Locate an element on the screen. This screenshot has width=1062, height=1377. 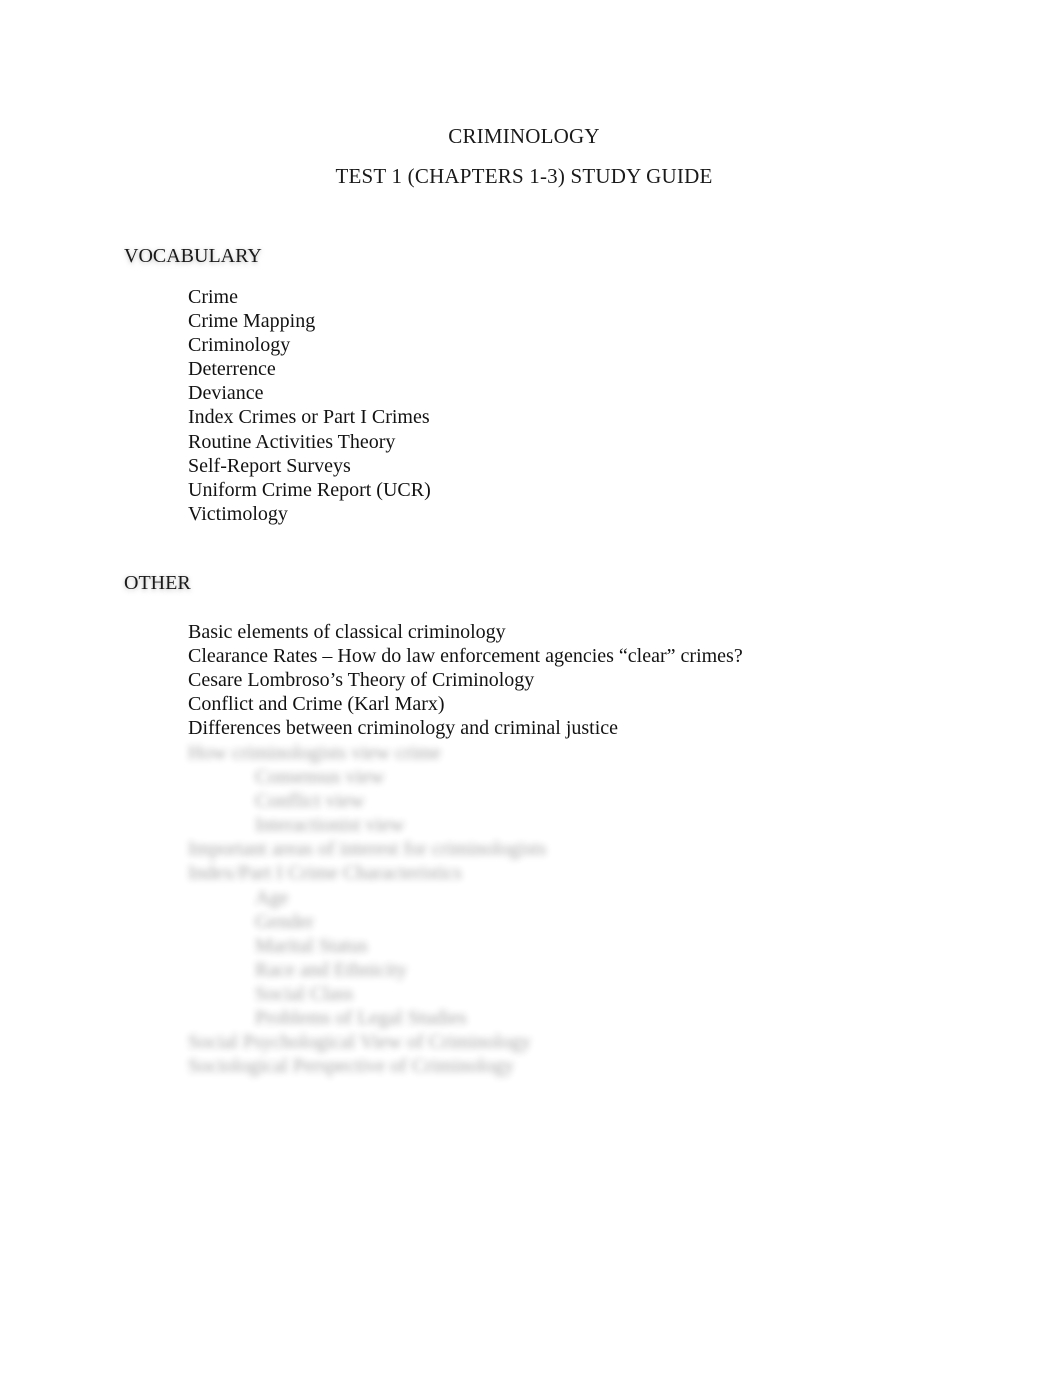
list-item: Victimology is located at coordinates (238, 513).